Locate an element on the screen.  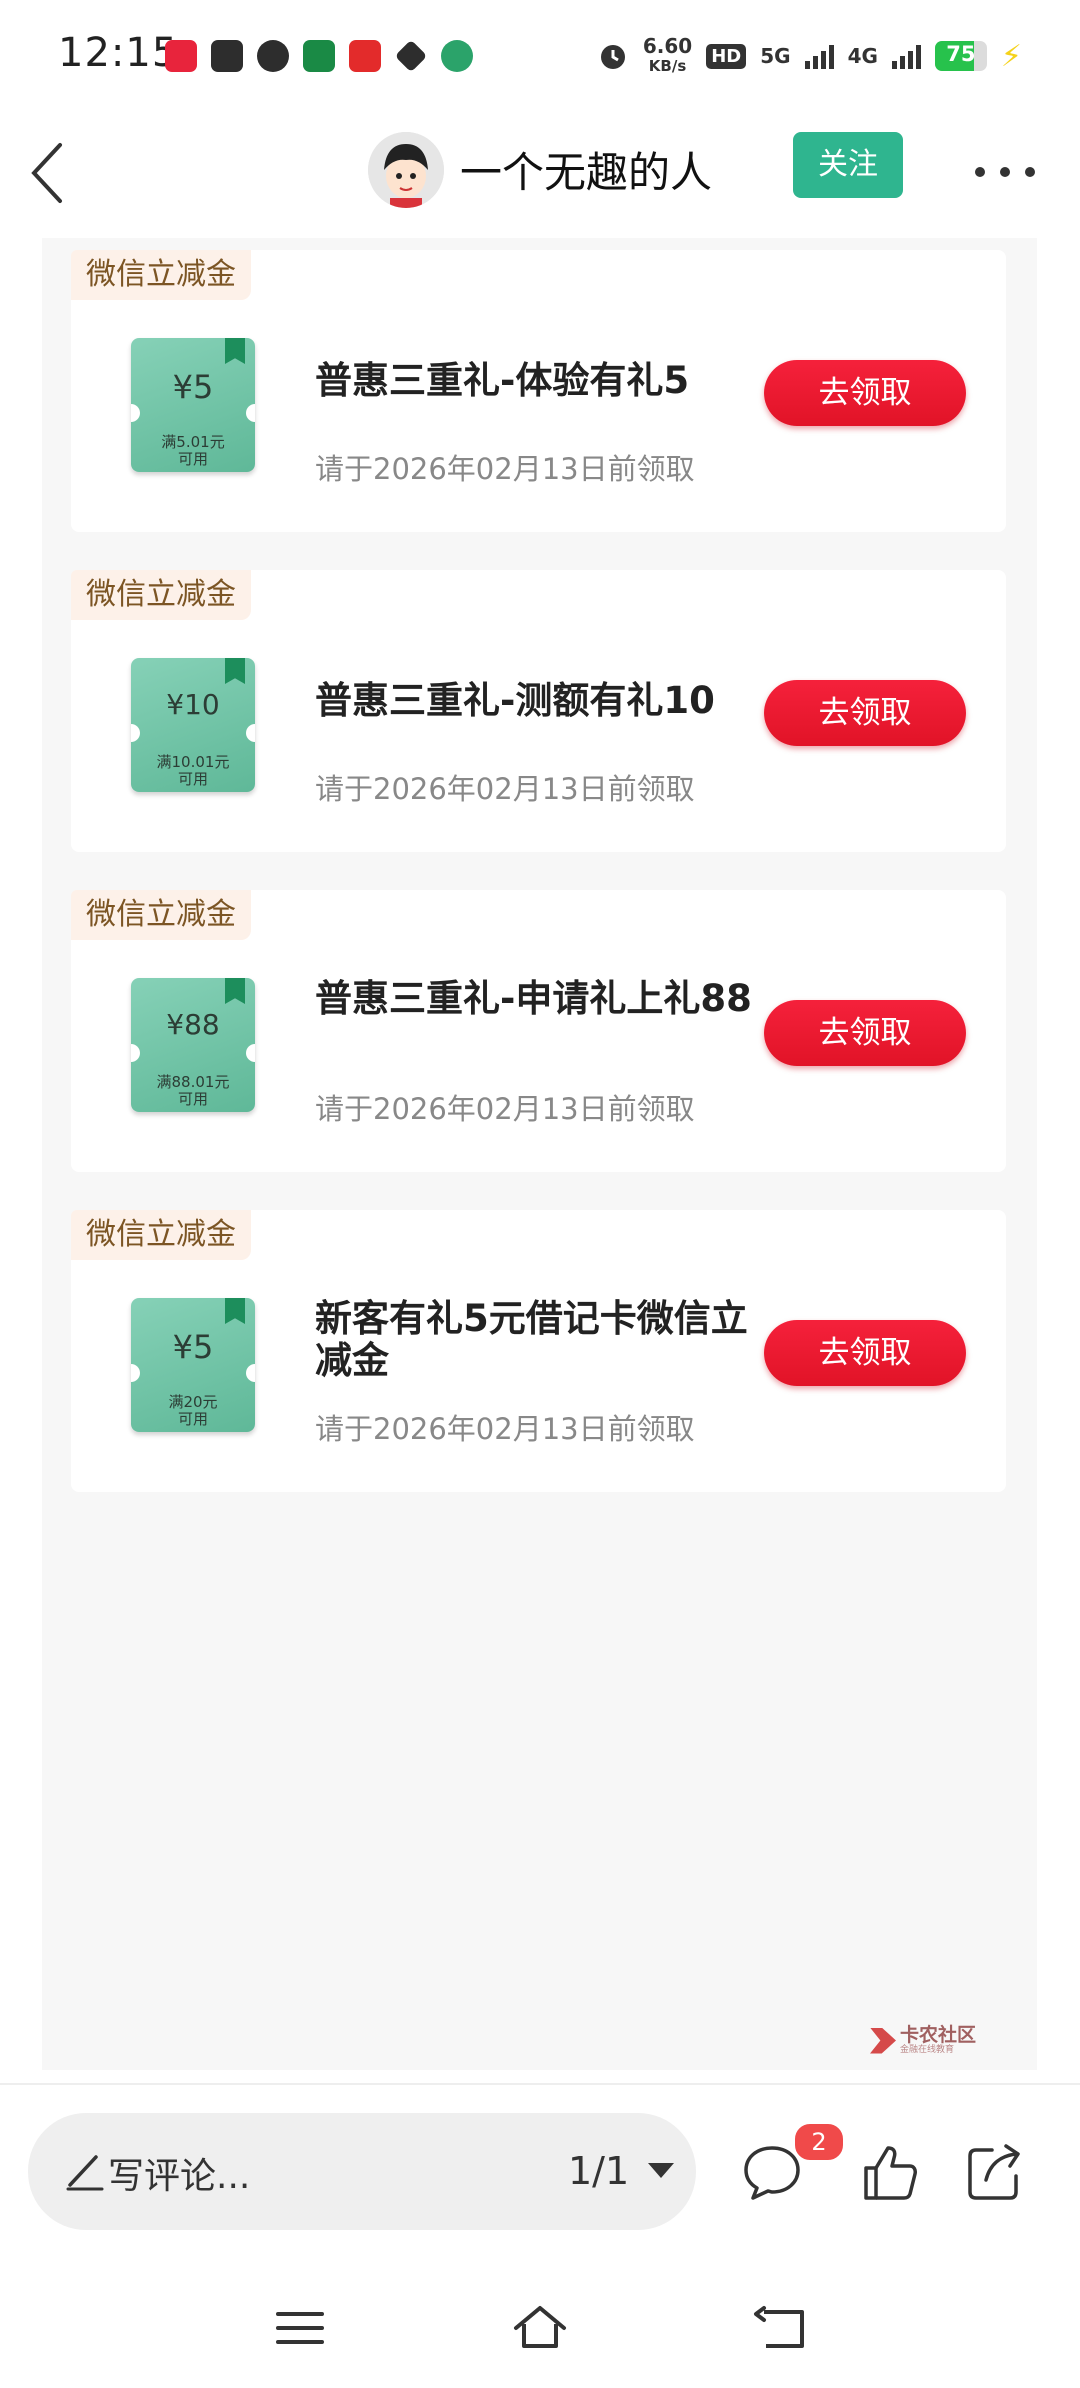
status-bar: 12:15 6.60 KB/s HD 5G 4G 75 ⚡ is located at coordinates (540, 57).